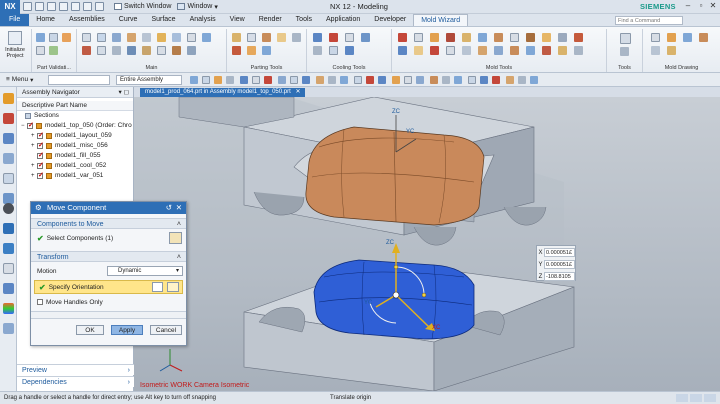 Image resolution: width=720 pixels, height=404 pixels. I want to click on x-value-field: 0.000051£, so click(559, 252).